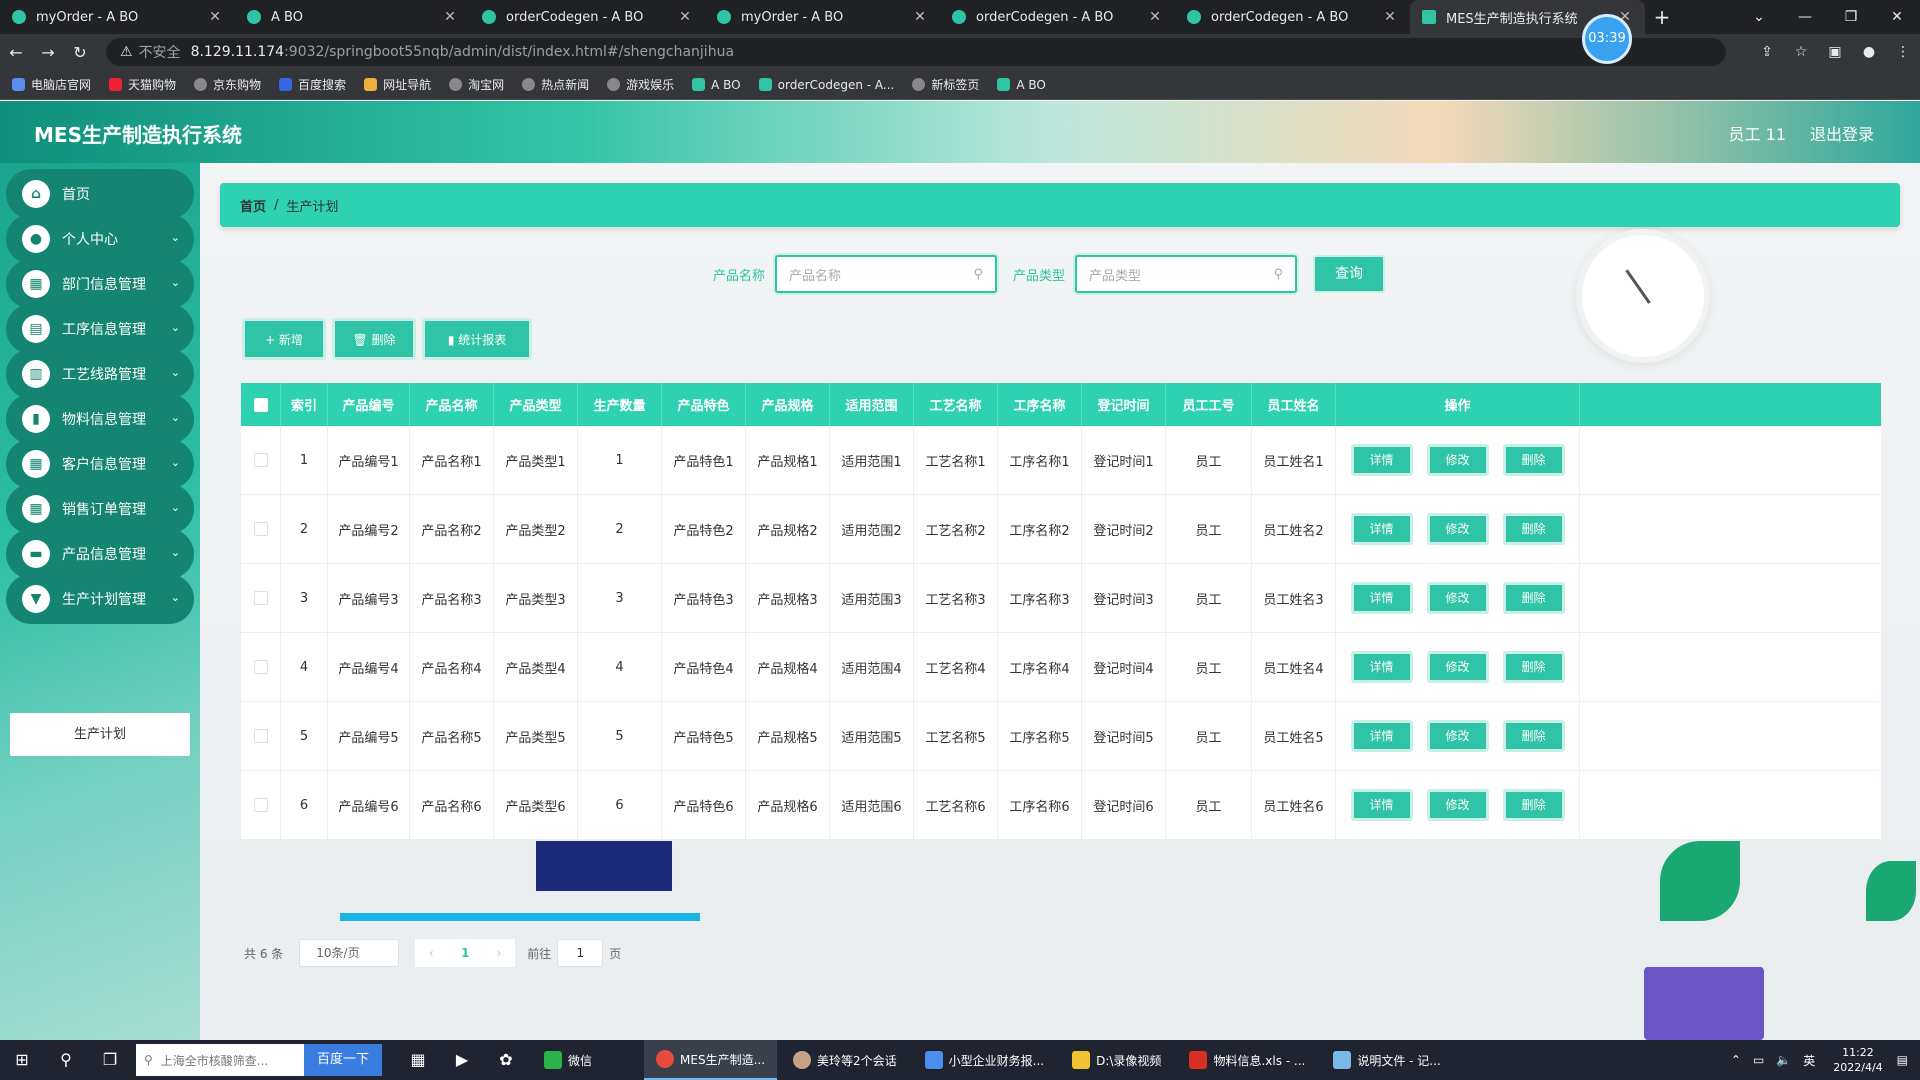 Image resolution: width=1920 pixels, height=1080 pixels. I want to click on query-button: 查询, so click(1349, 274).